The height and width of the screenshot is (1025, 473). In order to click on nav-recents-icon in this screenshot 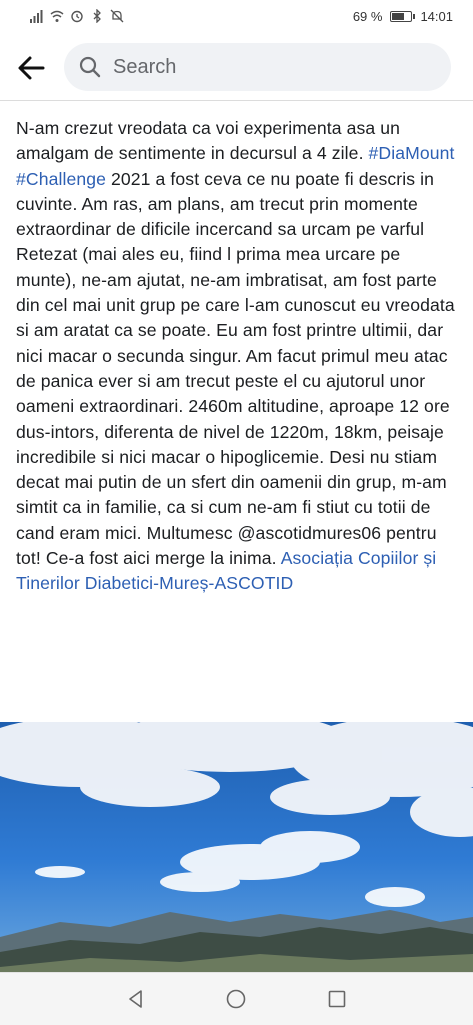, I will do `click(337, 999)`.